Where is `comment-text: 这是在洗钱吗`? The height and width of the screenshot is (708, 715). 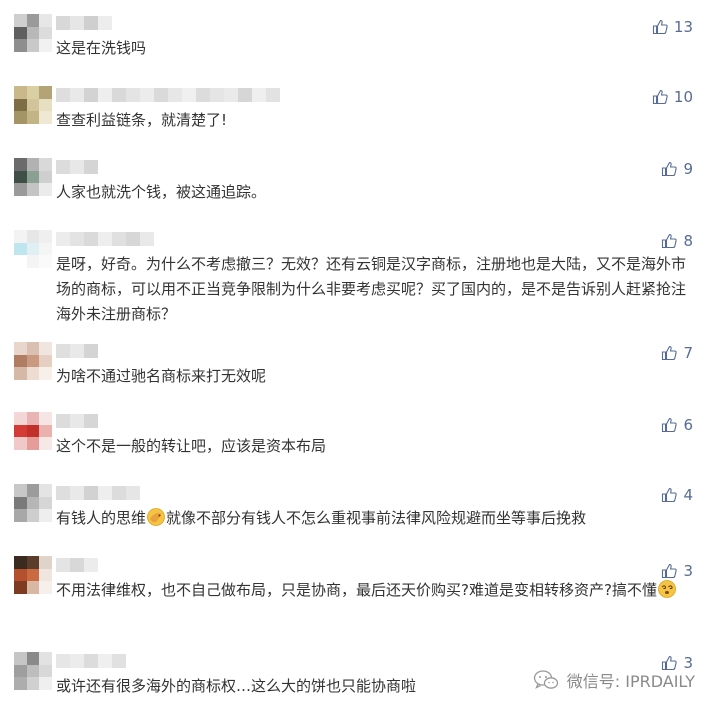 comment-text: 这是在洗钱吗 is located at coordinates (101, 48).